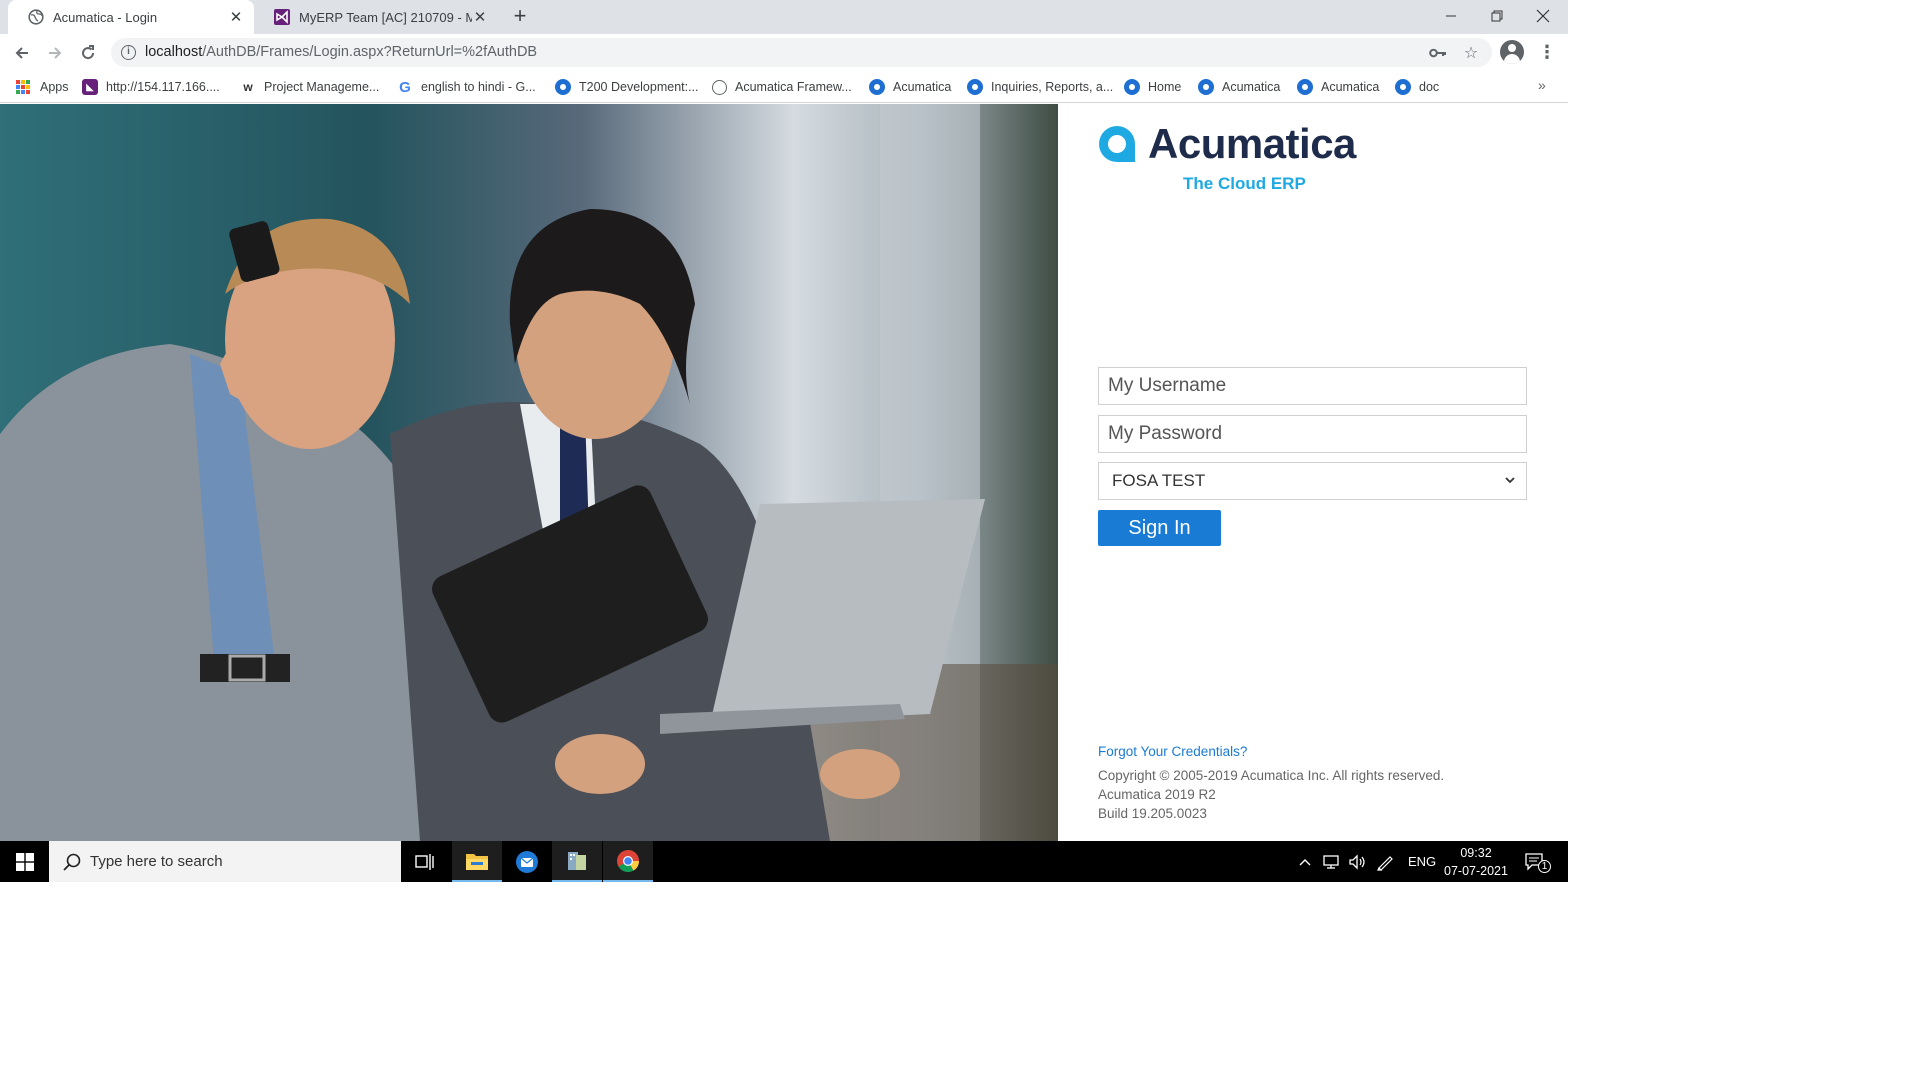 This screenshot has width=1920, height=1080. Describe the element at coordinates (1429, 87) in the screenshot. I see `bookmark-label: doc` at that location.